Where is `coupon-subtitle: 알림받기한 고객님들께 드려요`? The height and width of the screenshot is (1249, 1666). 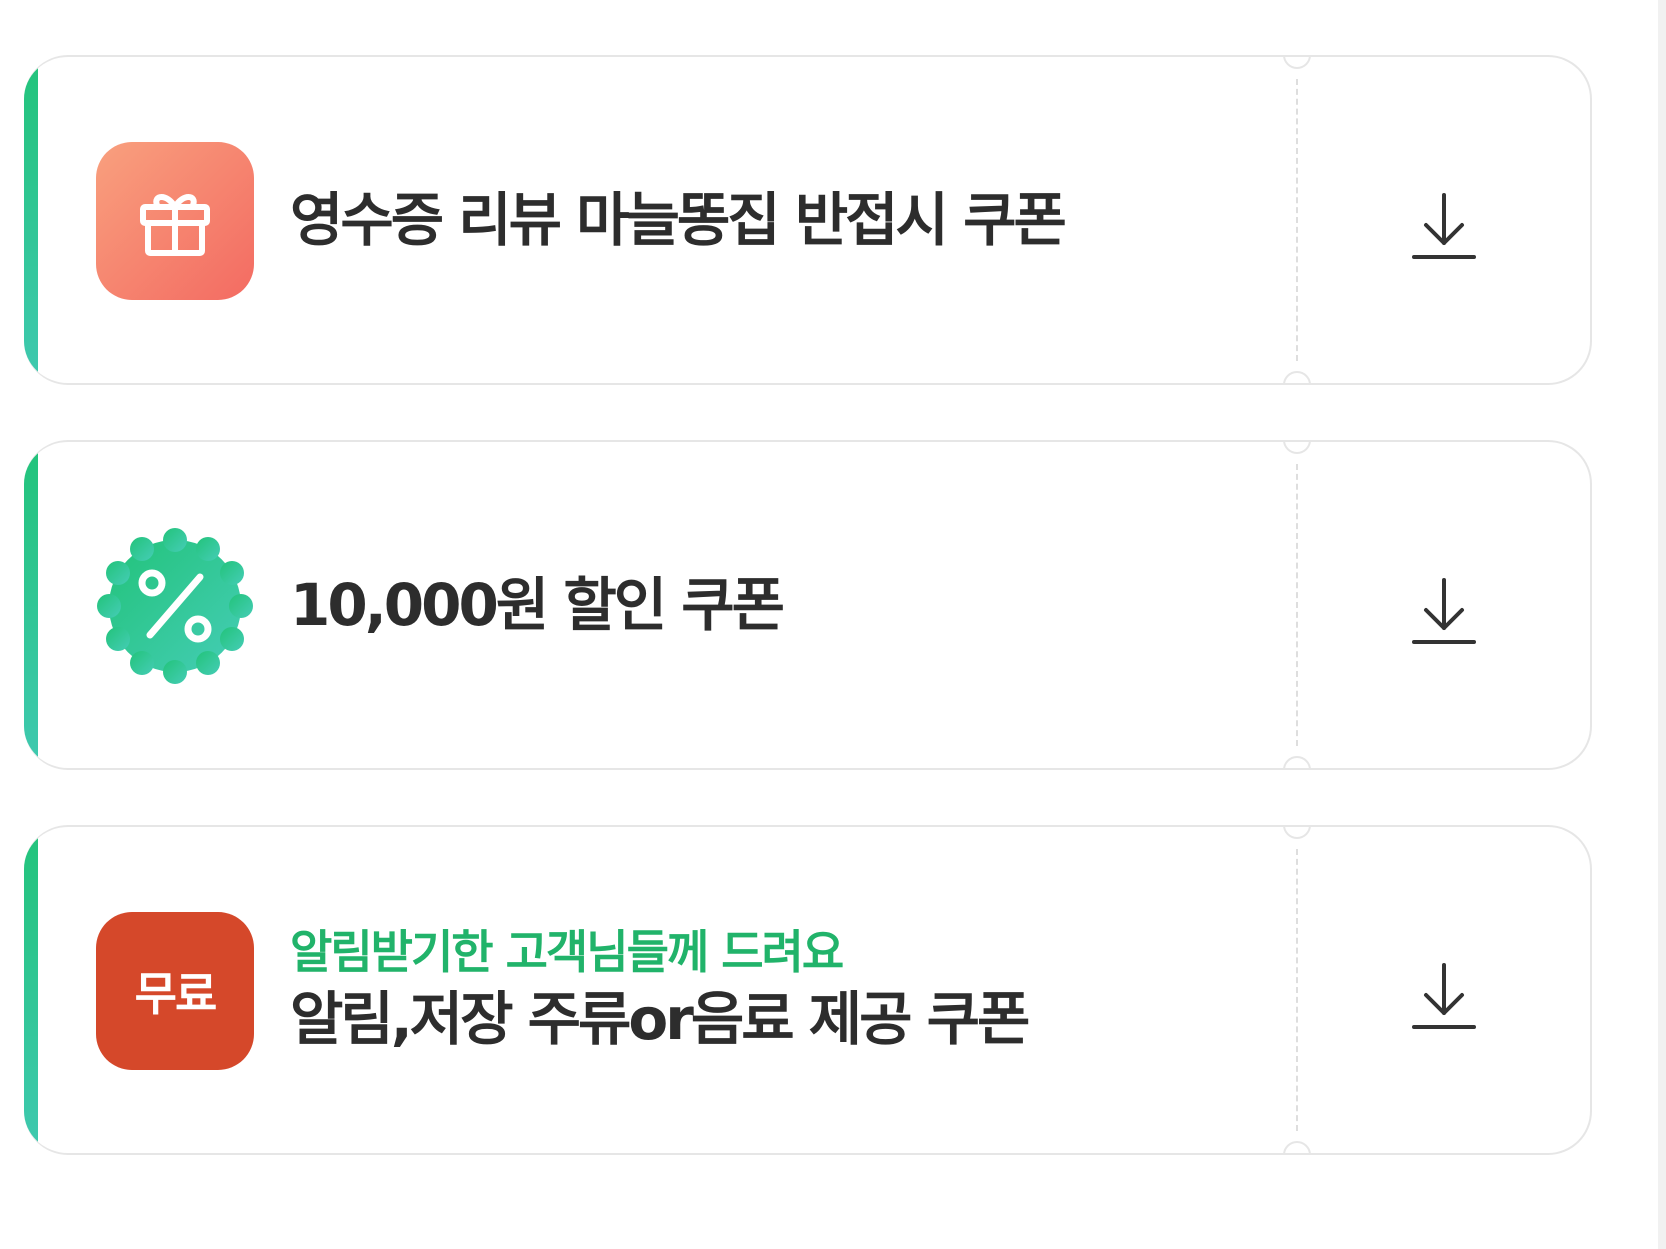 coupon-subtitle: 알림받기한 고객님들께 드려요 is located at coordinates (567, 952).